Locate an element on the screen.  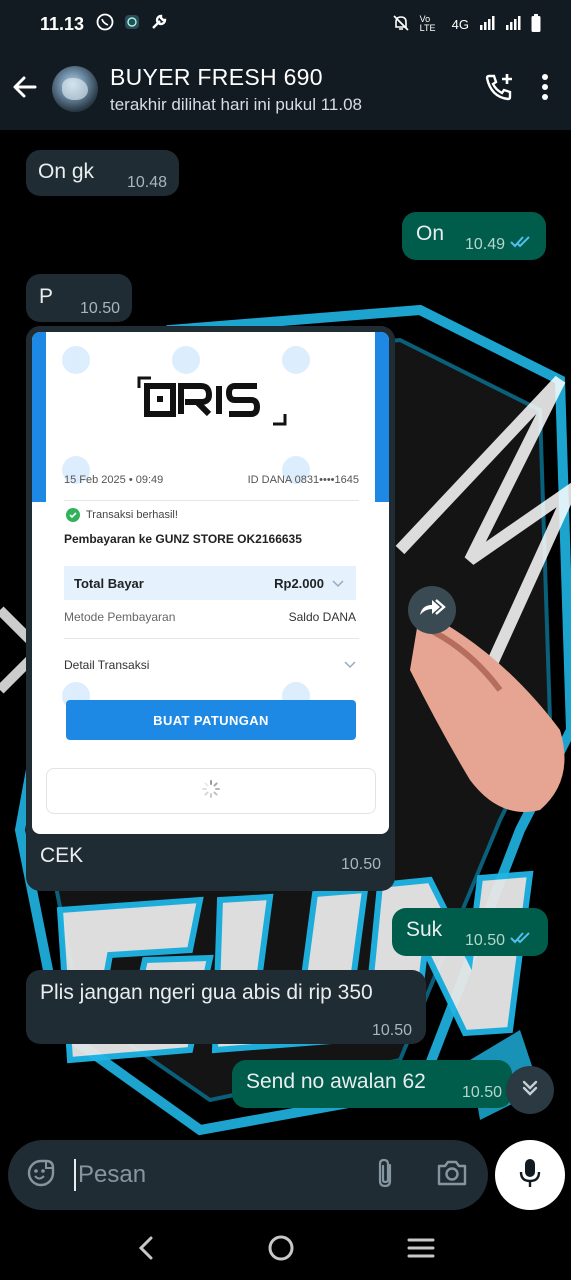
contact-name: BUYER FRESH 690 is located at coordinates (216, 76).